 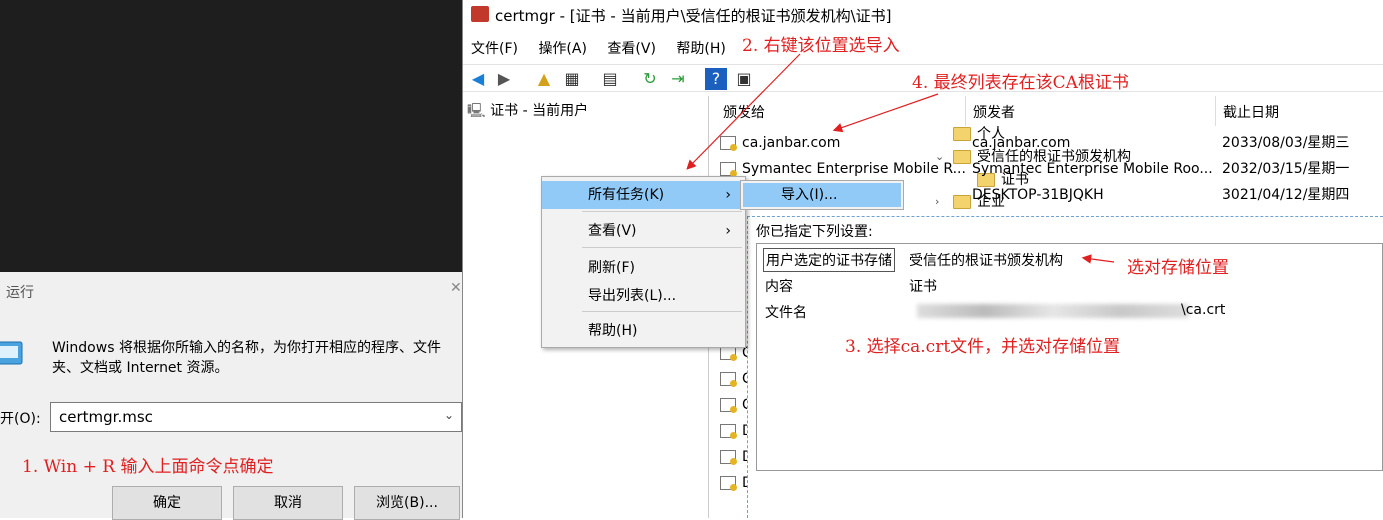 I want to click on menu-view-label: 查看(V), so click(x=612, y=231).